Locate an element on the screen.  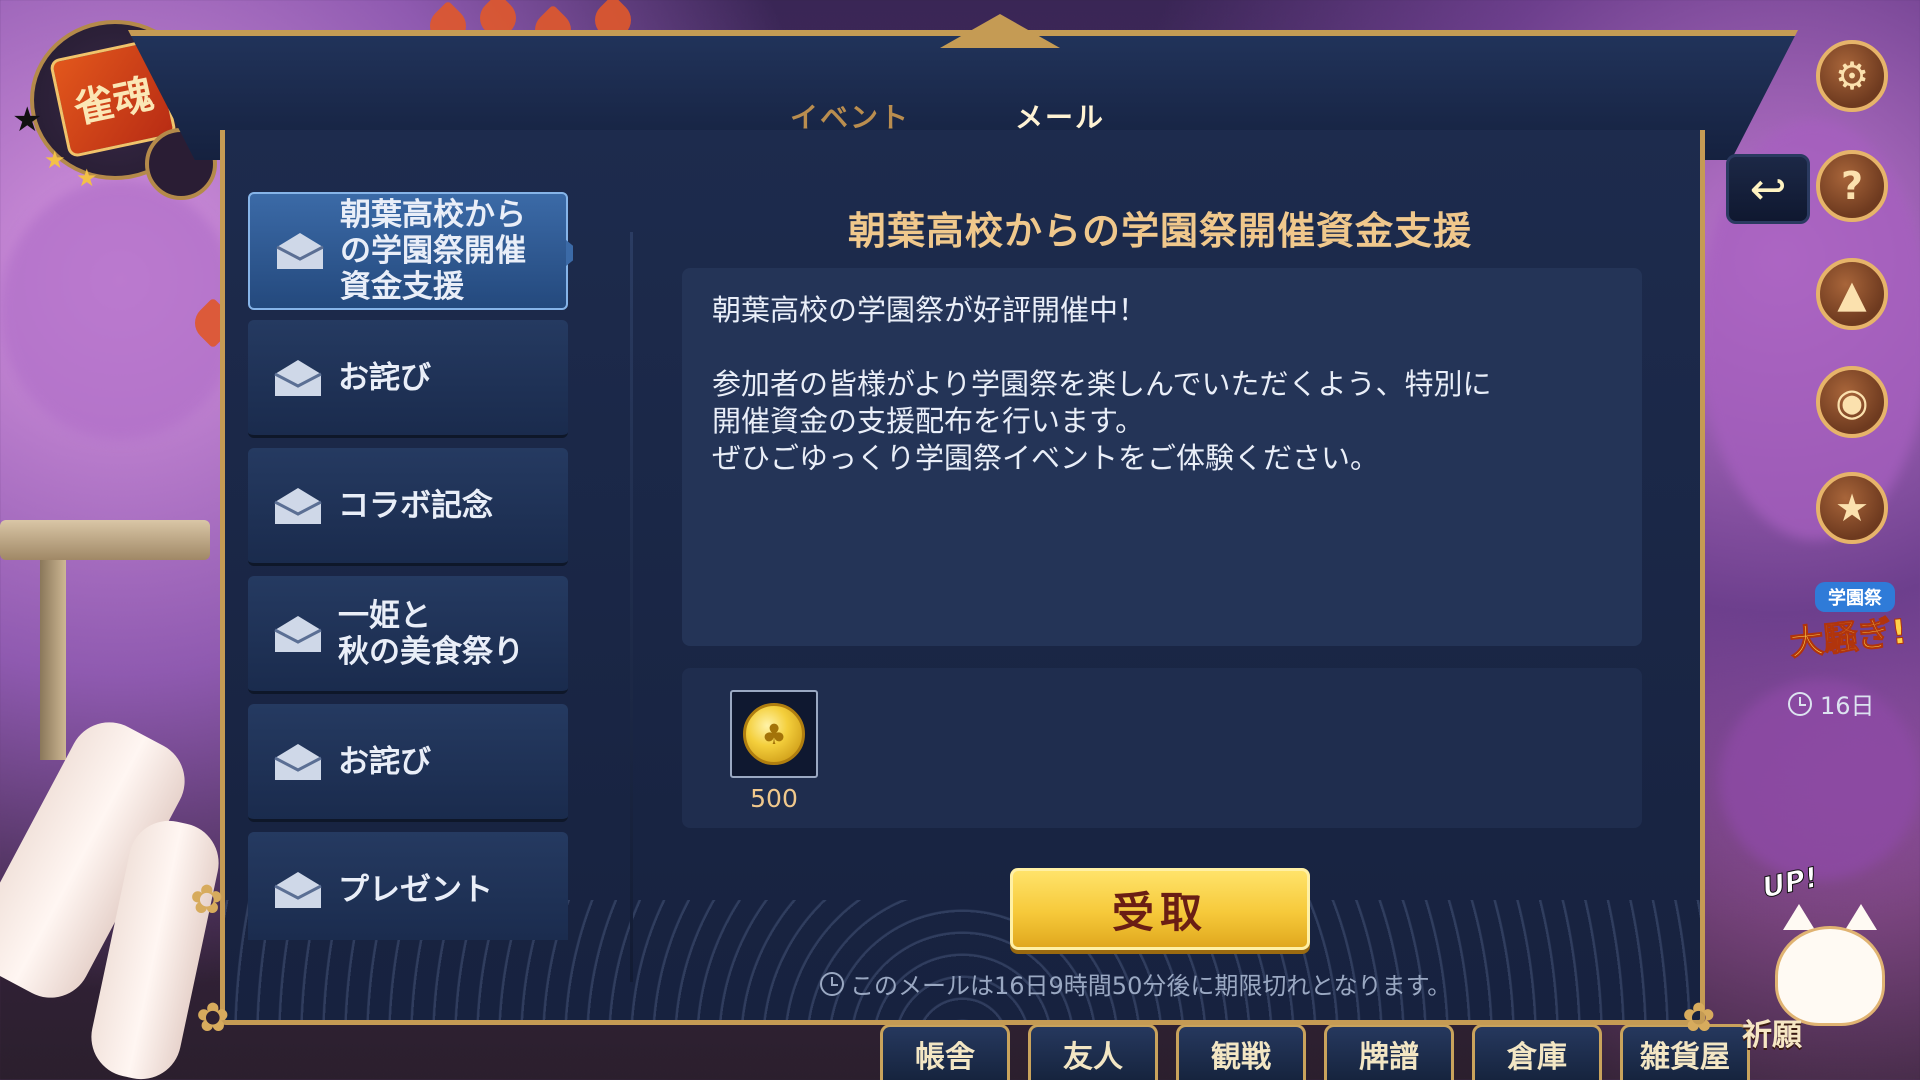
settings-gear-icon: ⚙ is located at coordinates (1852, 76).